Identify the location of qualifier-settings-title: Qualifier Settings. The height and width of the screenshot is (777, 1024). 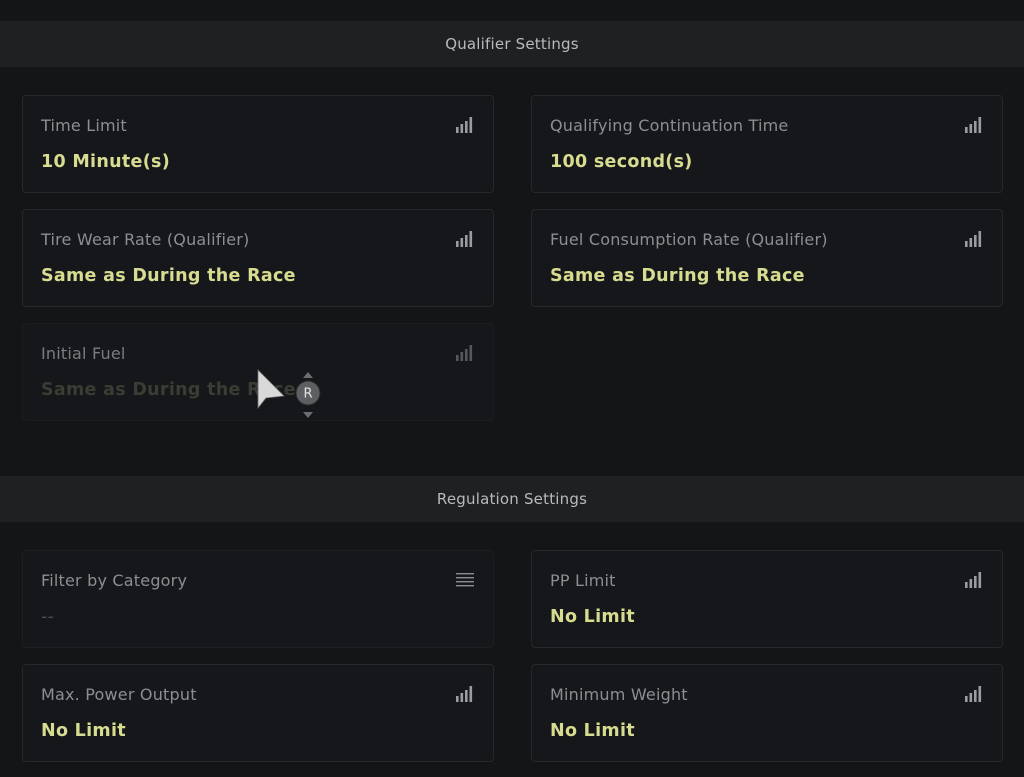
(512, 44).